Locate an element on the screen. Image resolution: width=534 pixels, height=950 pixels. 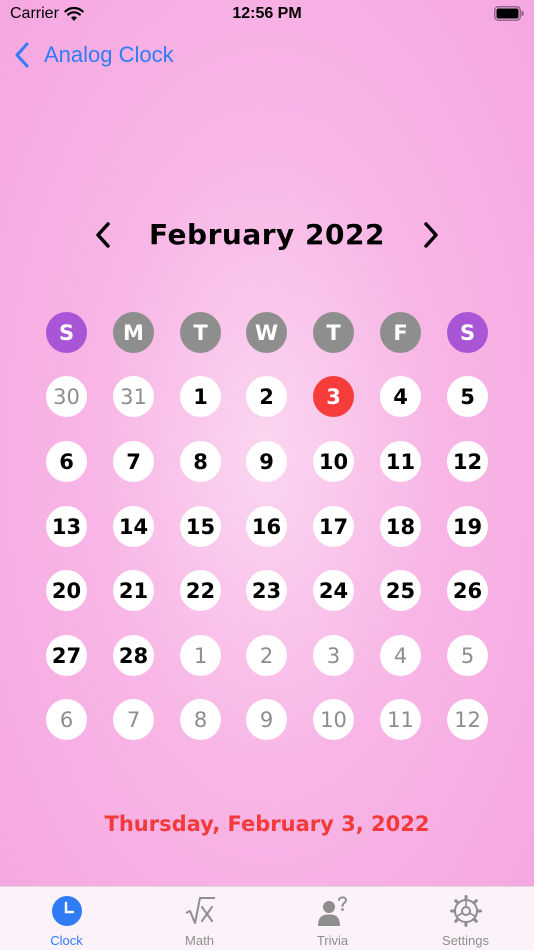
tab-clock: Clock is located at coordinates (66, 918).